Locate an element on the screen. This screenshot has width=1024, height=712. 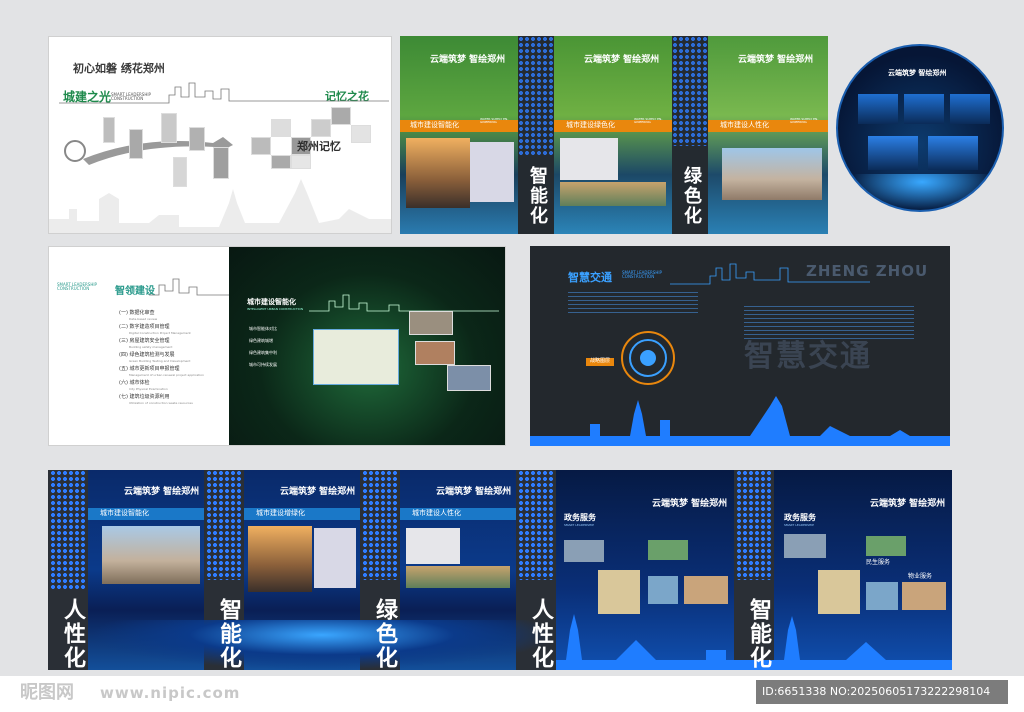
slogan-text: 初心如磐 绣花郑州 is located at coordinates (119, 68).